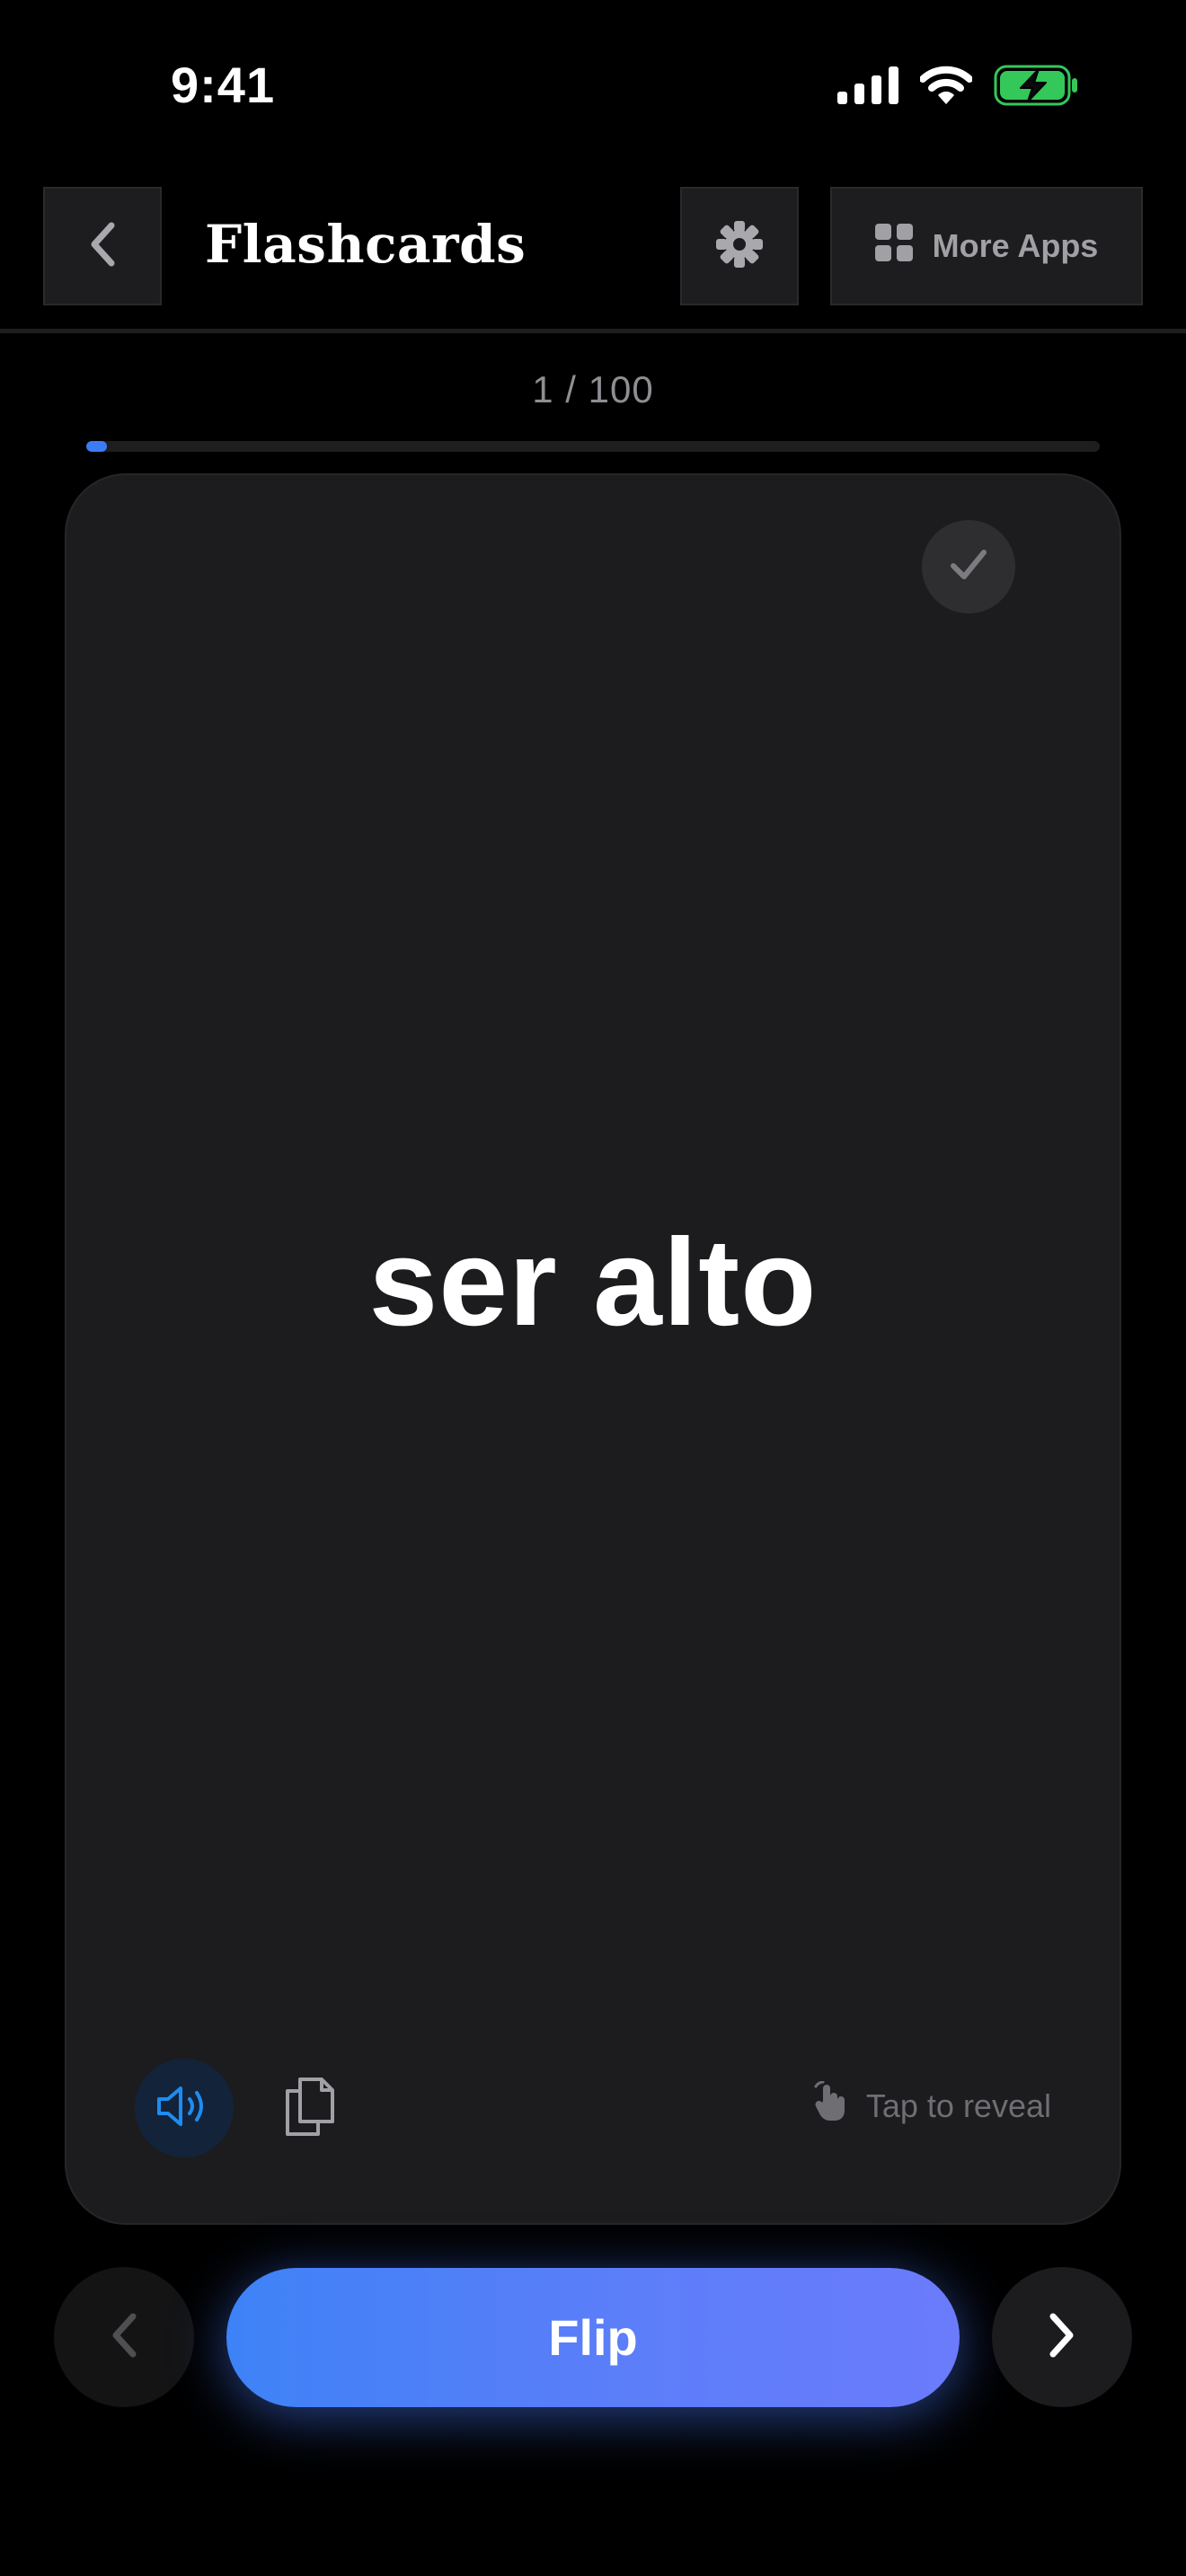  I want to click on speak-button, so click(184, 2108).